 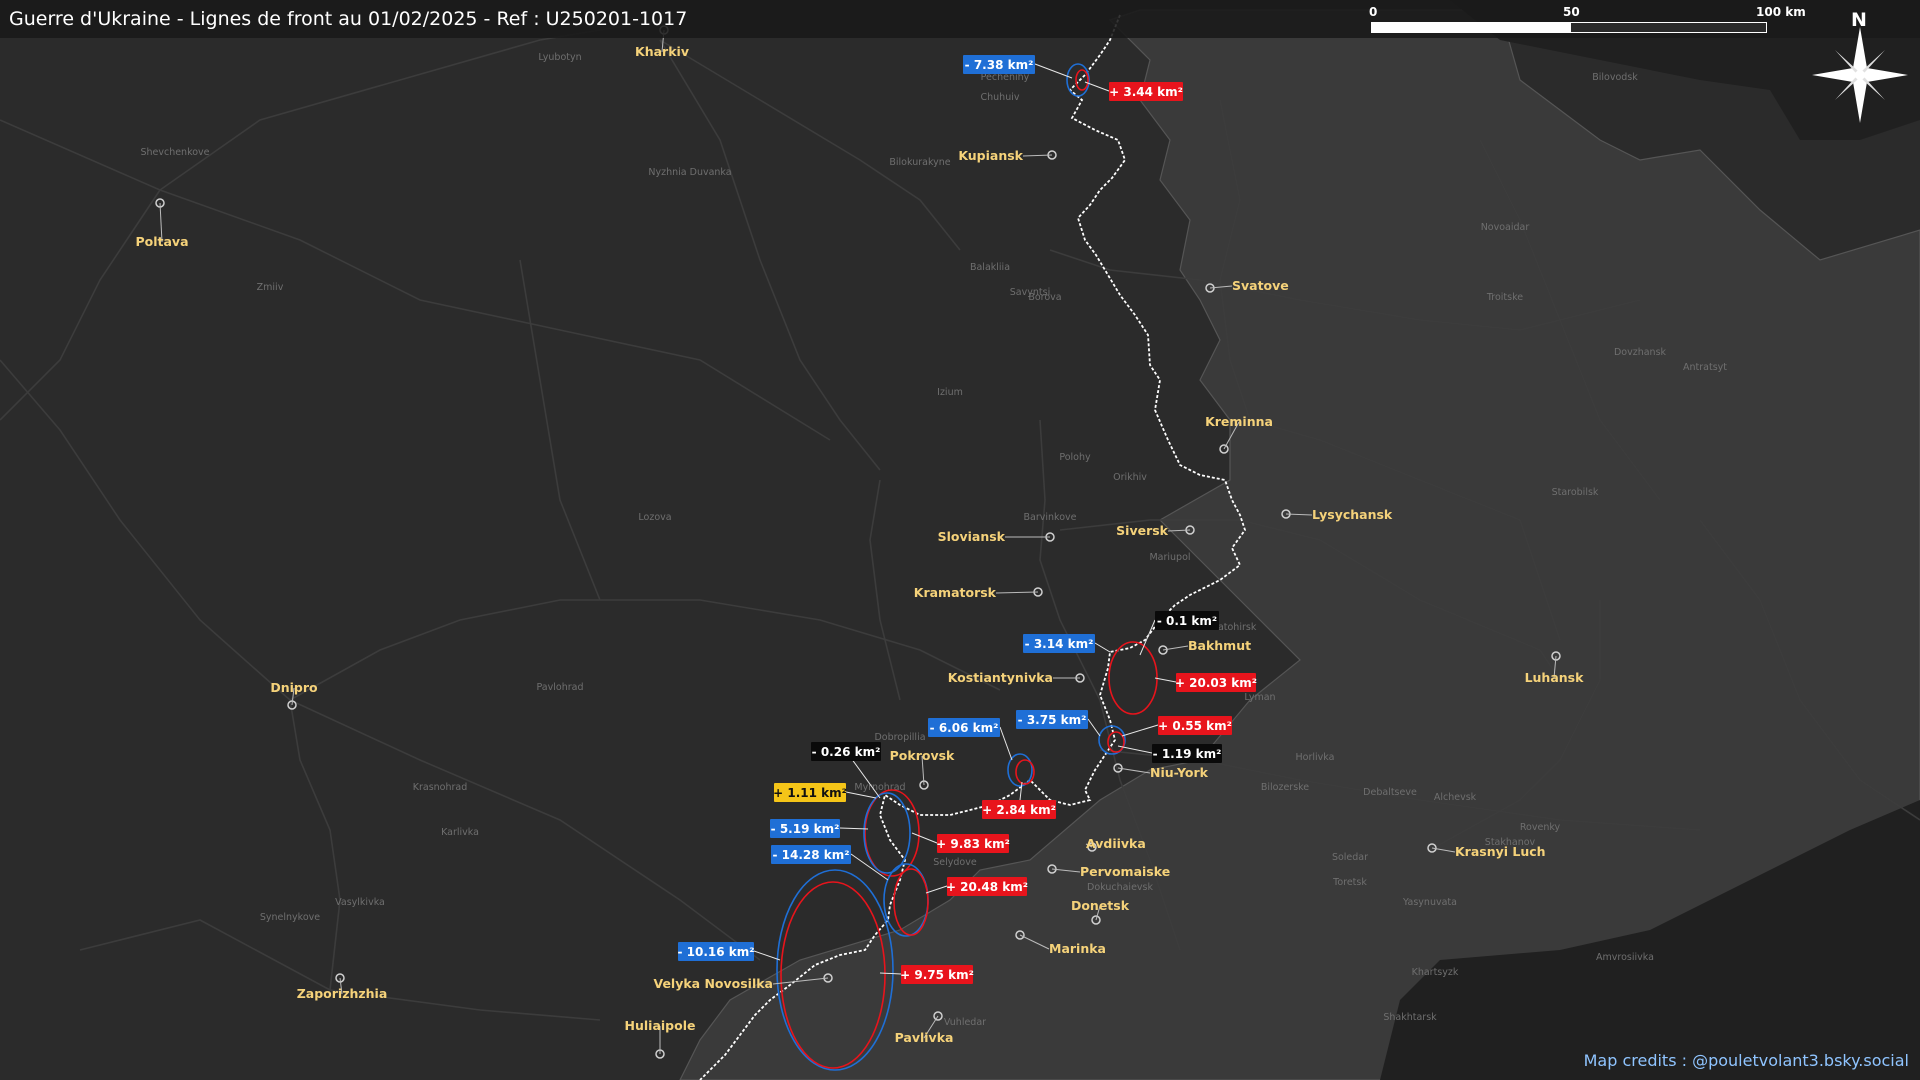 I want to click on town-label-bilozerske: Bilozerske, so click(x=1285, y=787).